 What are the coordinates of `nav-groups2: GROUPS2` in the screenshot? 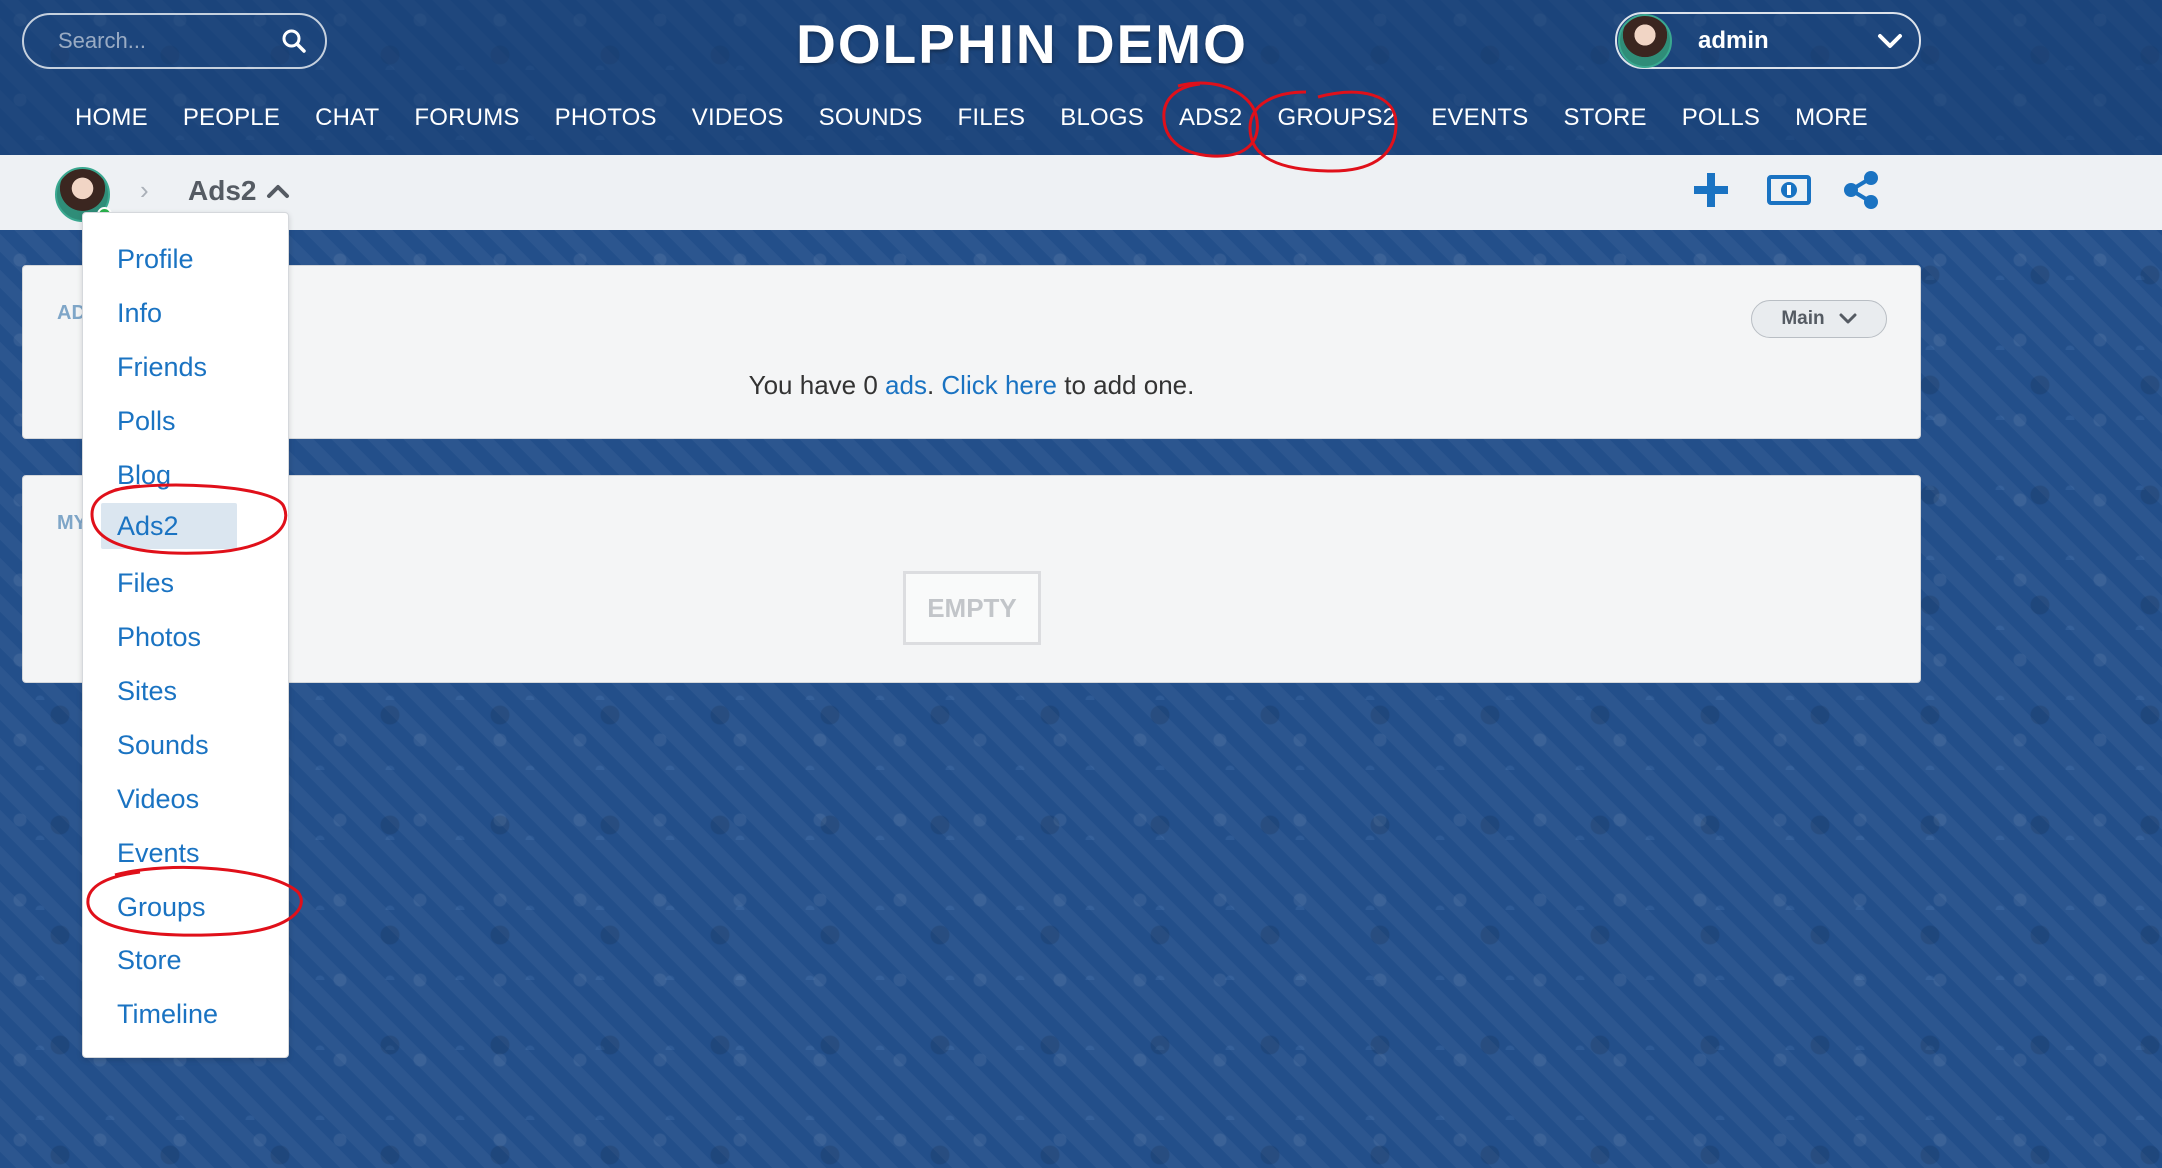 It's located at (1336, 118).